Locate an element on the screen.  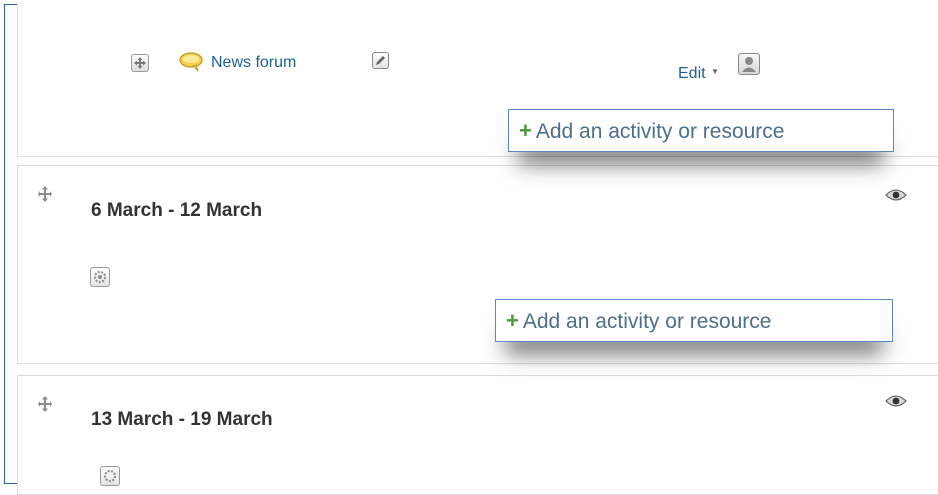
edit-title-icon is located at coordinates (380, 60).